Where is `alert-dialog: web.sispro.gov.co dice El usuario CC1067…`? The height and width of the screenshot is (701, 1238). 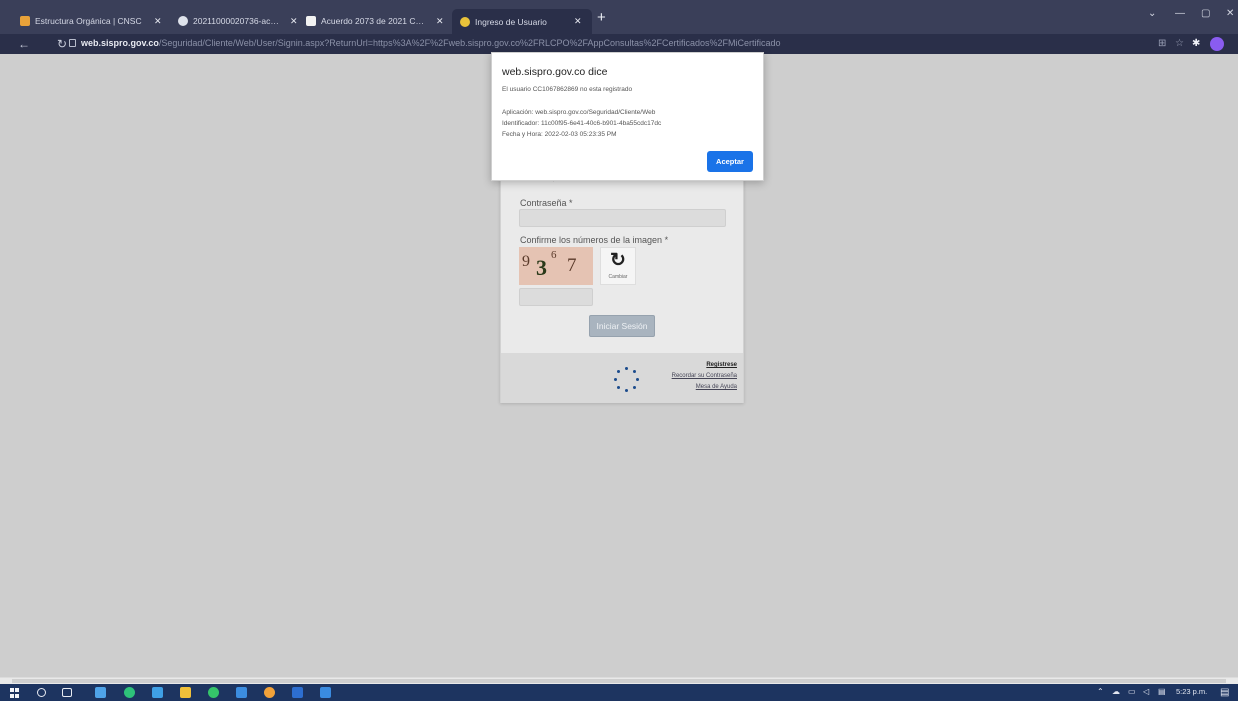
alert-dialog: web.sispro.gov.co dice El usuario CC1067… is located at coordinates (627, 116).